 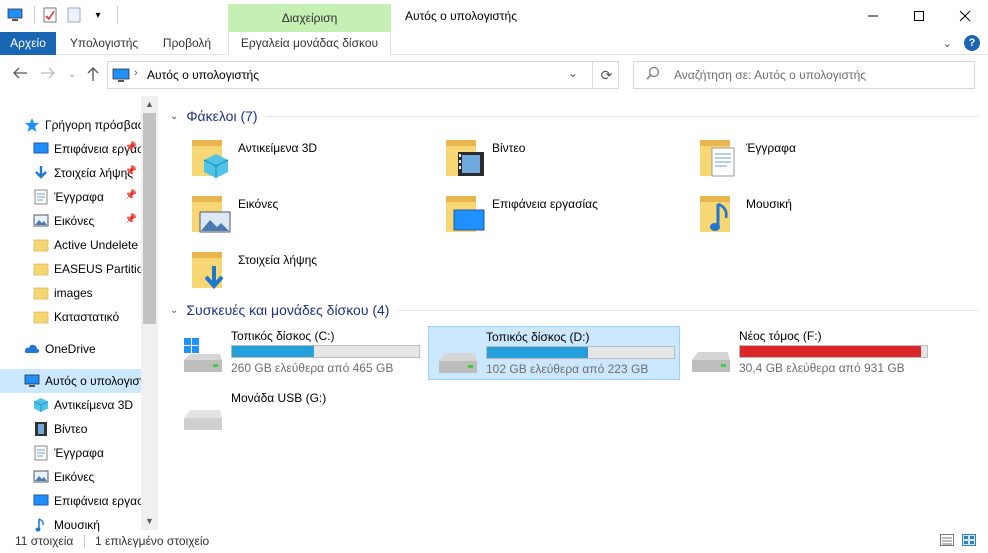 What do you see at coordinates (278, 260) in the screenshot?
I see `folder-label: Στοιχεία λήψης` at bounding box center [278, 260].